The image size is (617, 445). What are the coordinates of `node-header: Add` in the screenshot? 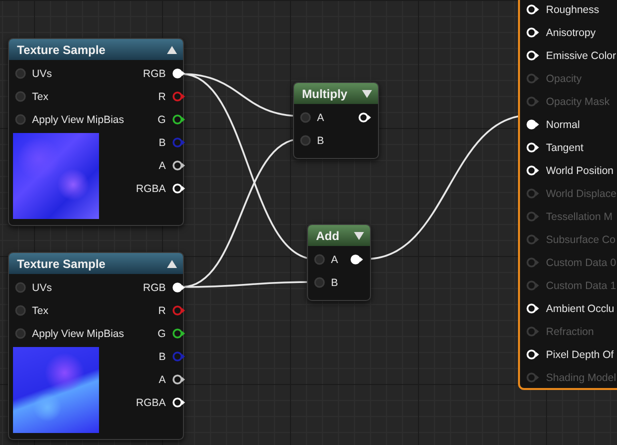 It's located at (339, 235).